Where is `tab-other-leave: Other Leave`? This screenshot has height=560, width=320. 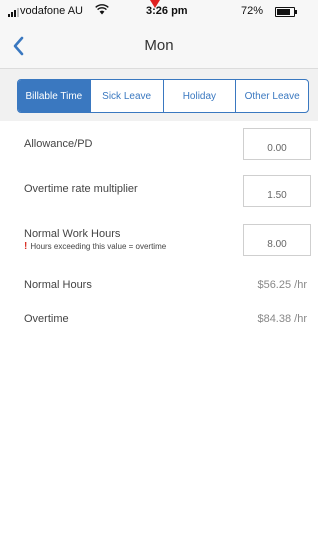
tab-other-leave: Other Leave is located at coordinates (271, 96).